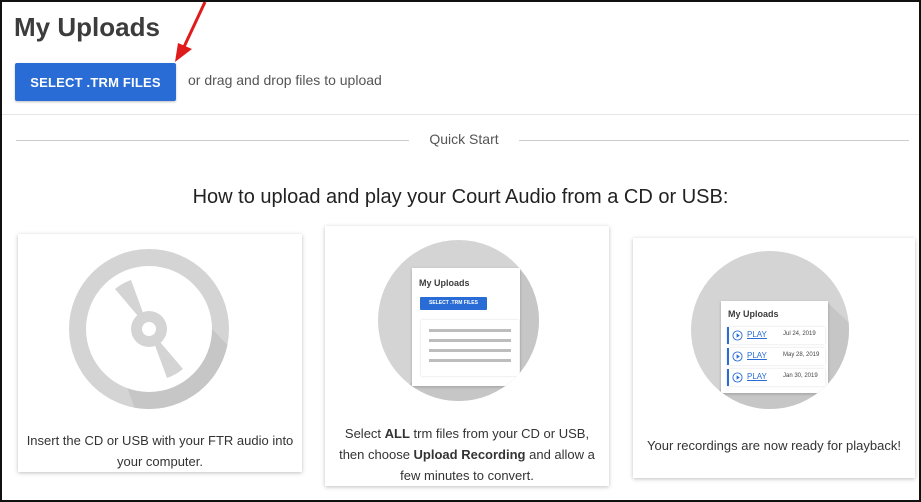 This screenshot has width=921, height=502. What do you see at coordinates (191, 32) in the screenshot?
I see `annotation-arrow-icon` at bounding box center [191, 32].